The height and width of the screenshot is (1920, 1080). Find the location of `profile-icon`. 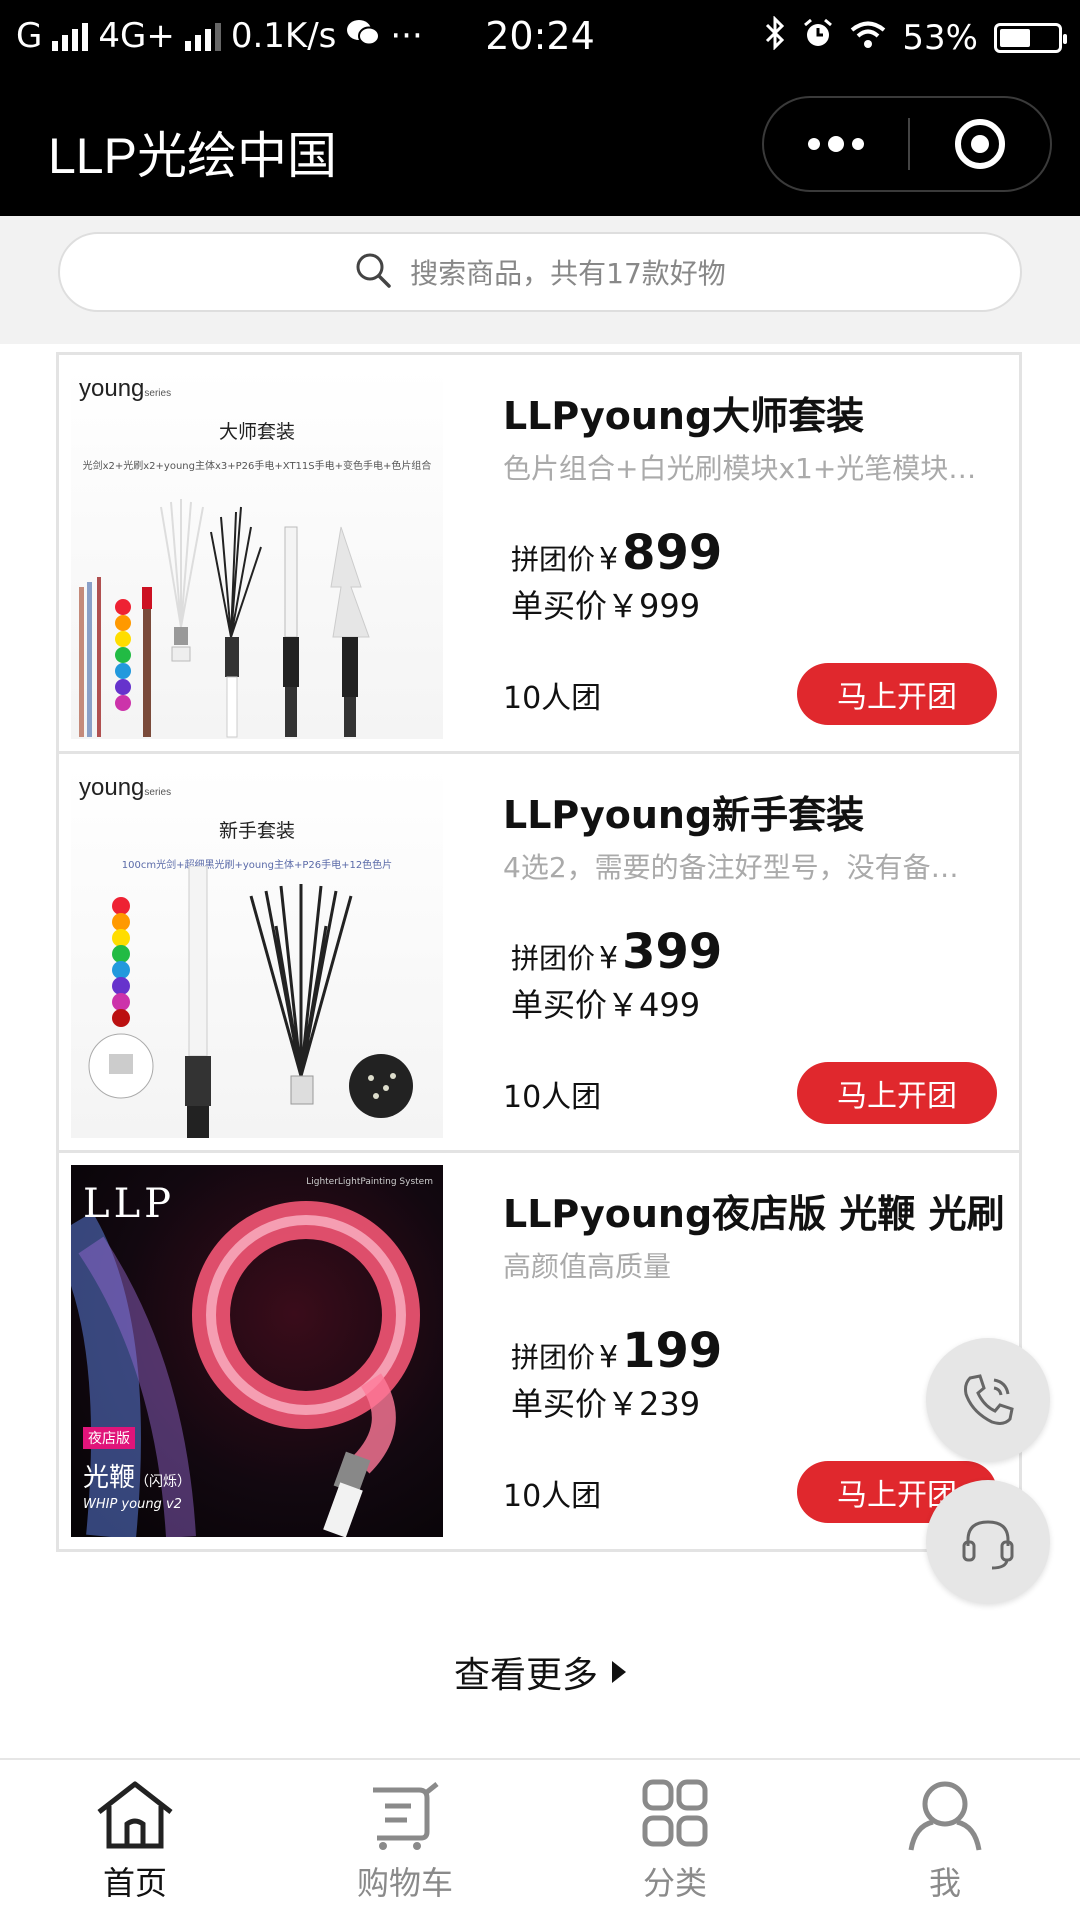

profile-icon is located at coordinates (945, 1816).